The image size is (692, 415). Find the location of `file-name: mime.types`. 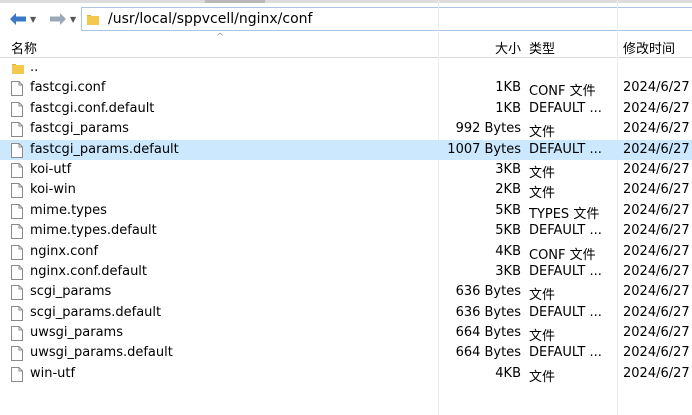

file-name: mime.types is located at coordinates (68, 210).